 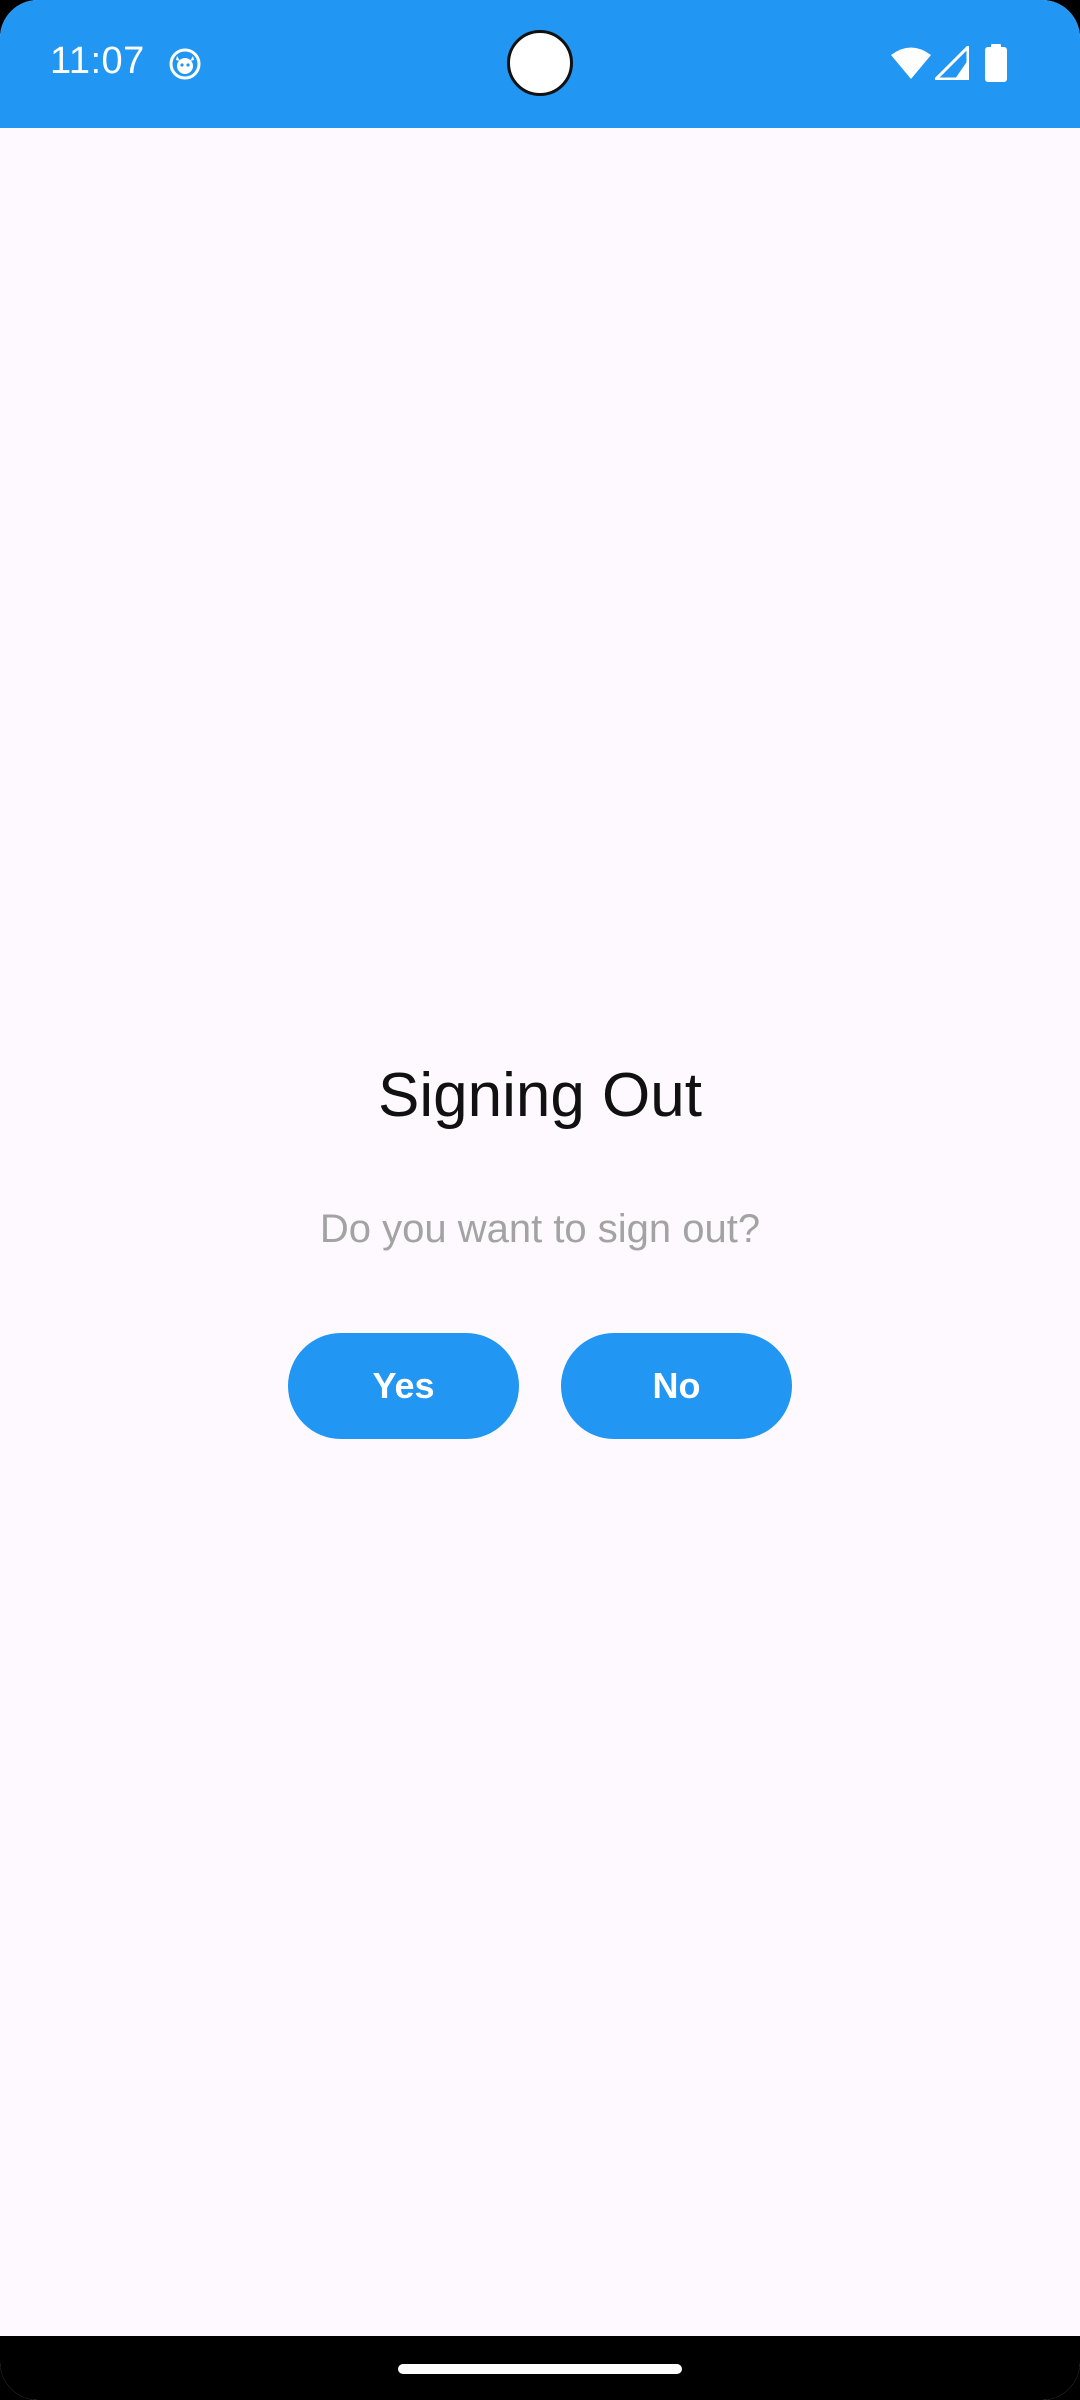 What do you see at coordinates (540, 1229) in the screenshot?
I see `dialog-message: Do you want to sign out?` at bounding box center [540, 1229].